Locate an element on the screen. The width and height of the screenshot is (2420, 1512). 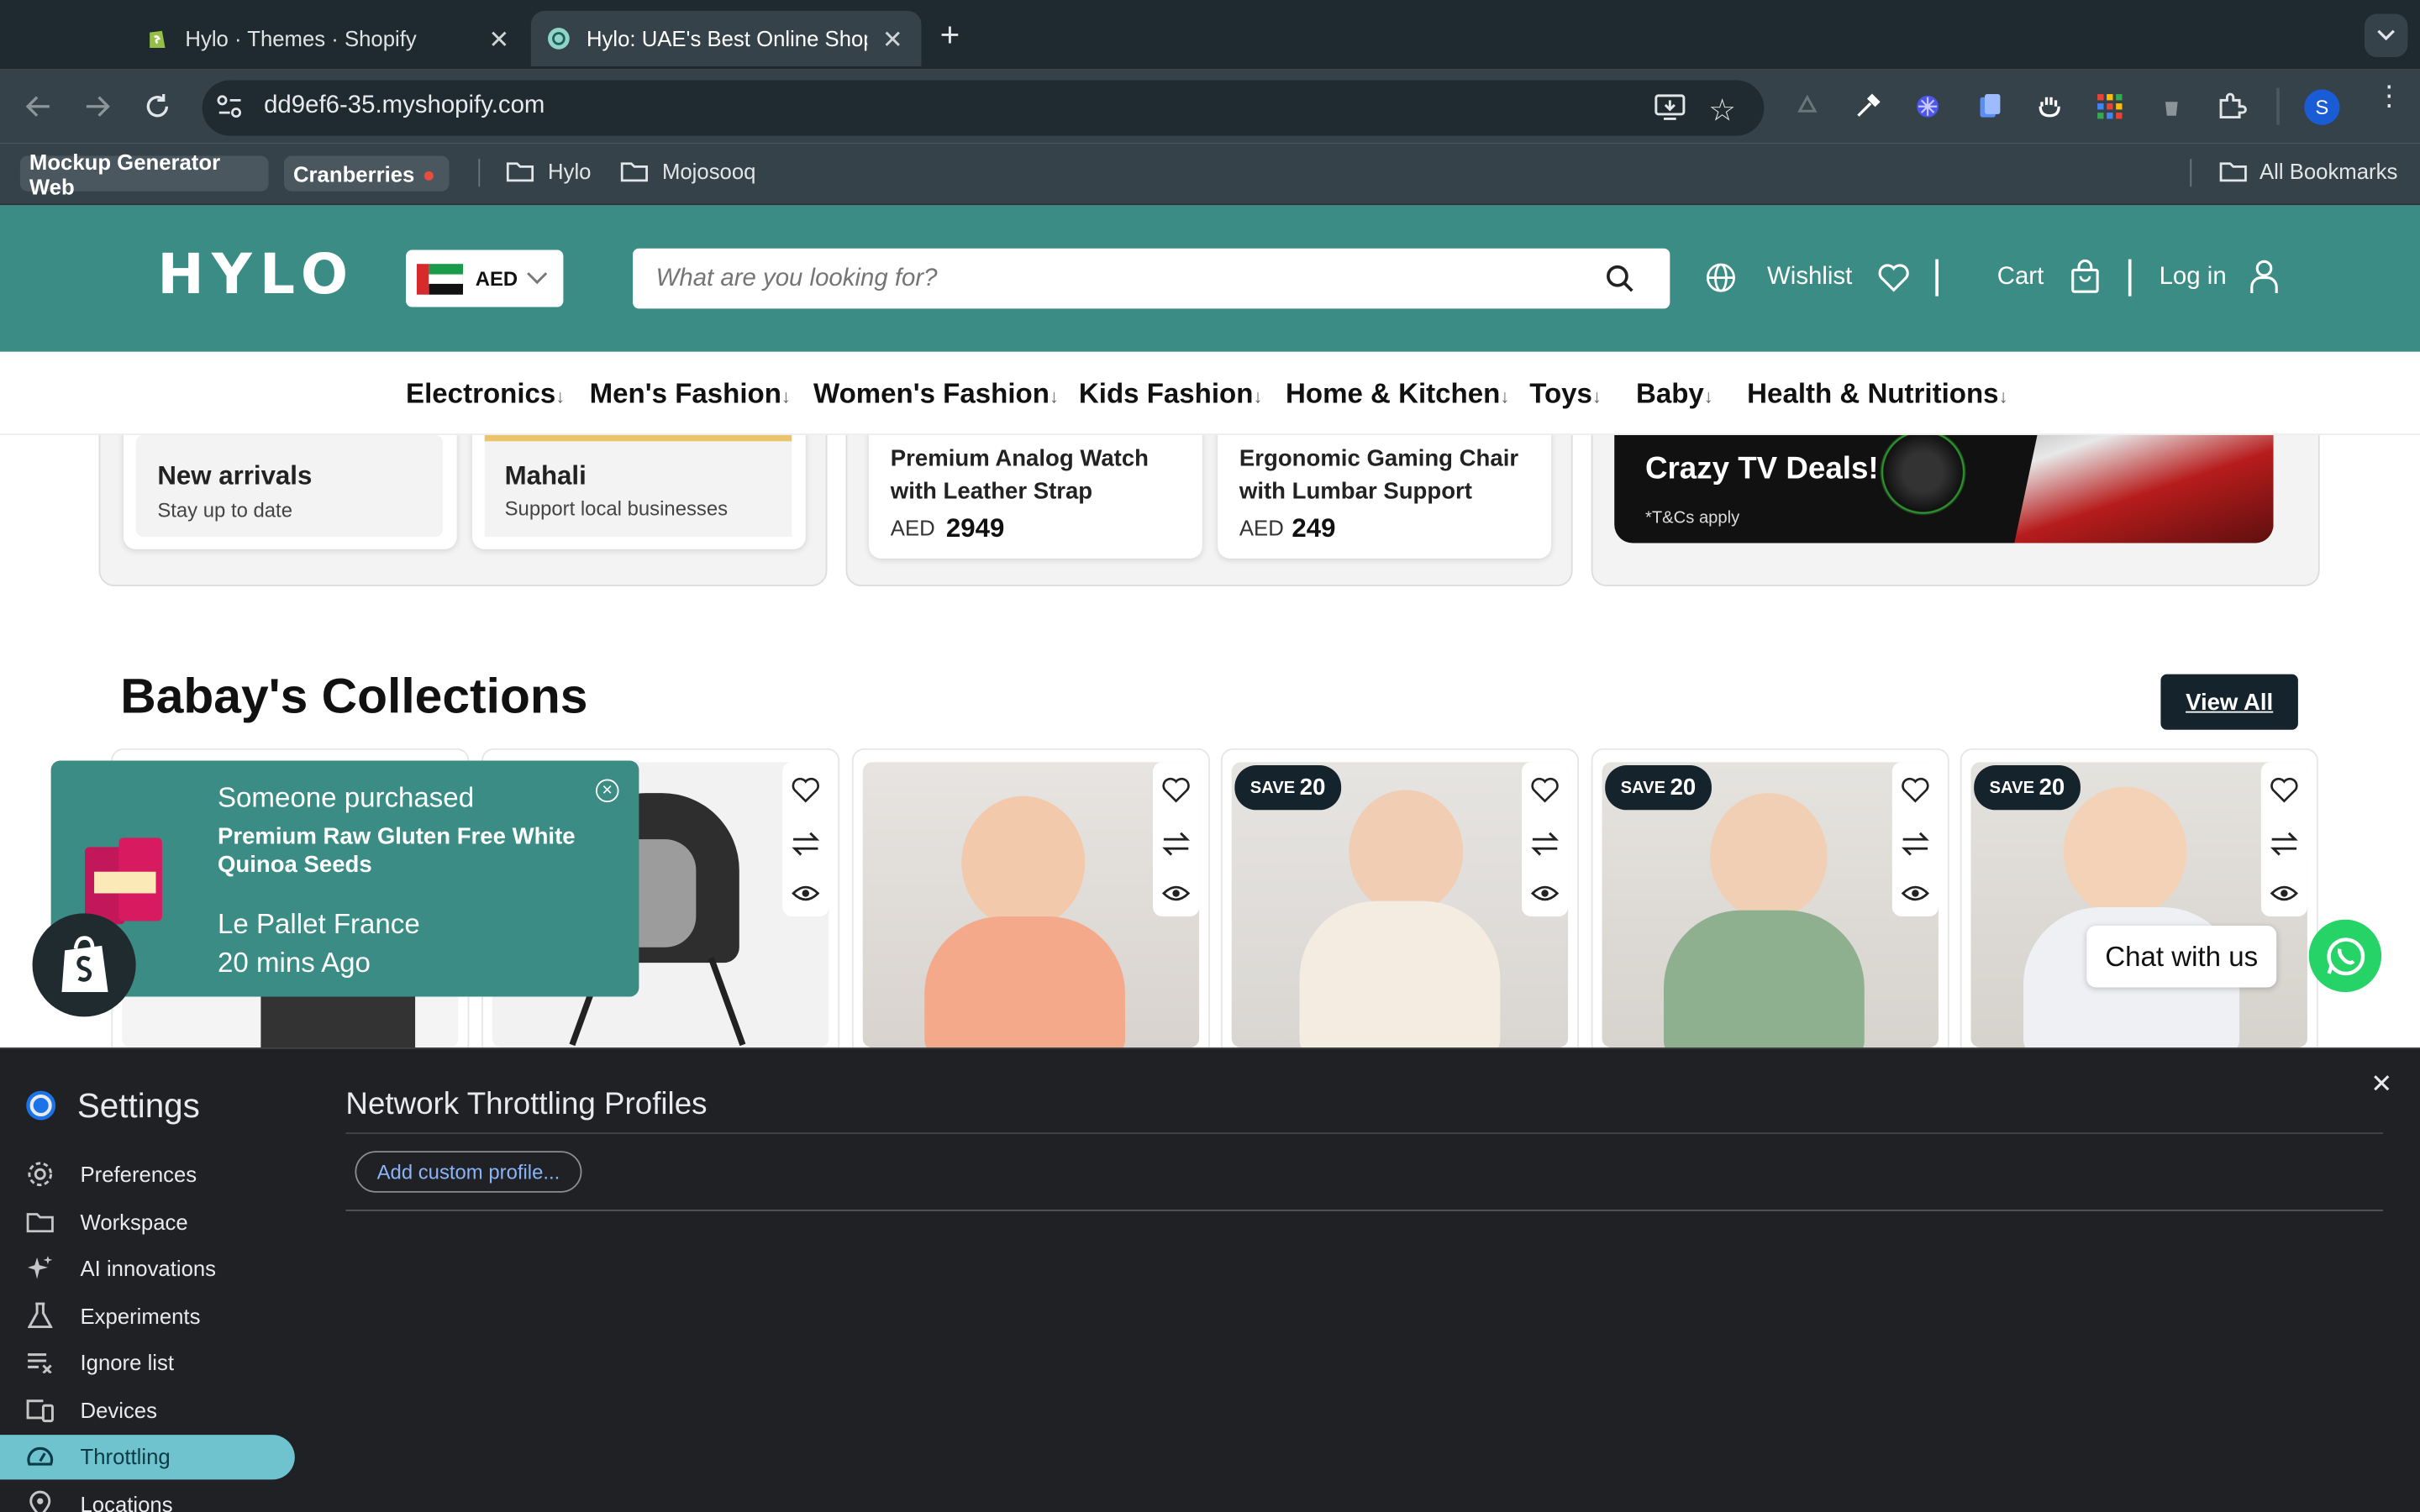
nav-home-kitchen: Home & Kitchen↓ is located at coordinates (1397, 394).